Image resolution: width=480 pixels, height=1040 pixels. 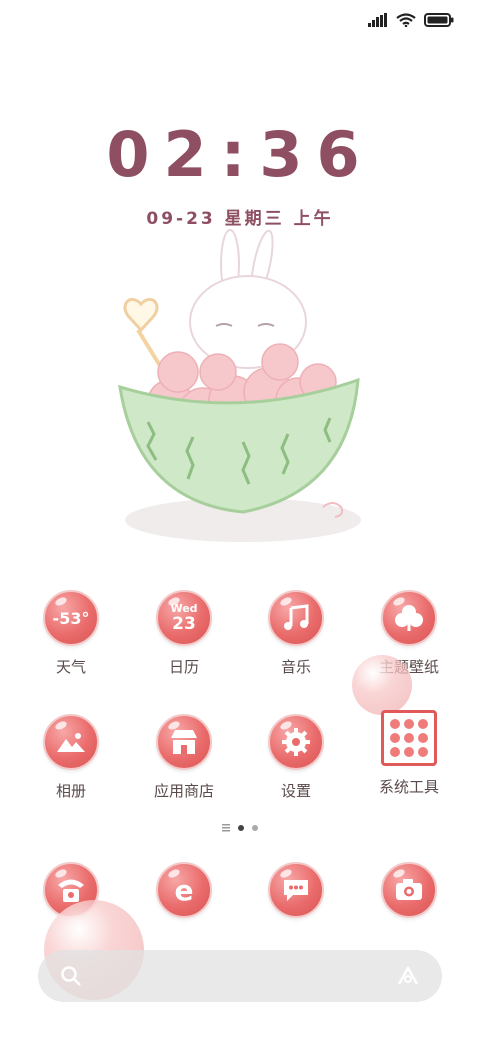 What do you see at coordinates (295, 791) in the screenshot?
I see `app-label-settings: 设置` at bounding box center [295, 791].